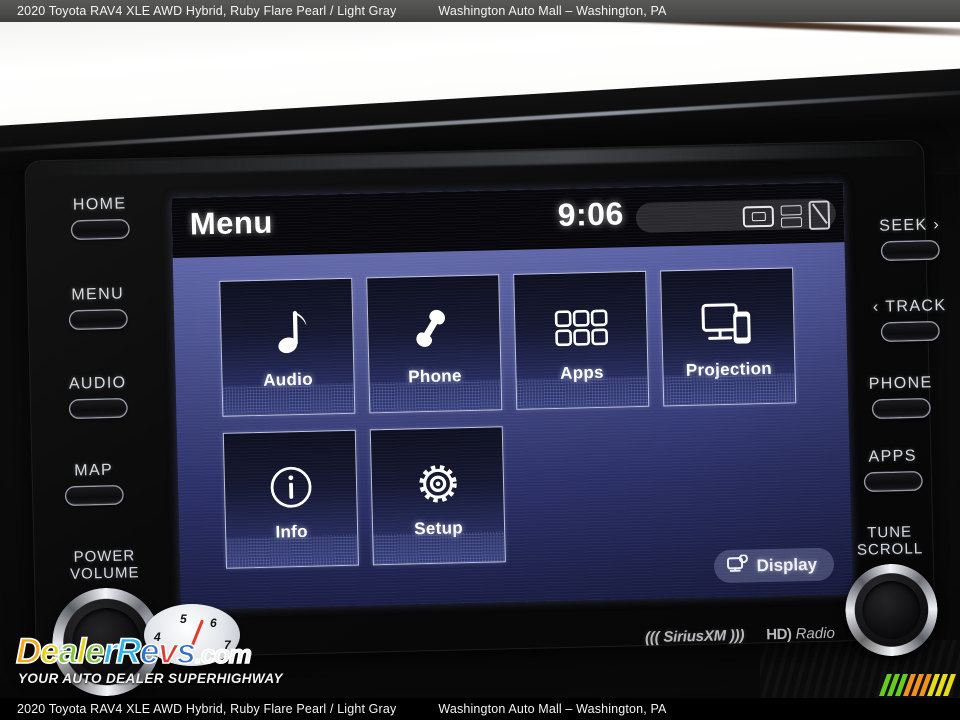  What do you see at coordinates (581, 328) in the screenshot?
I see `app-grid-icon` at bounding box center [581, 328].